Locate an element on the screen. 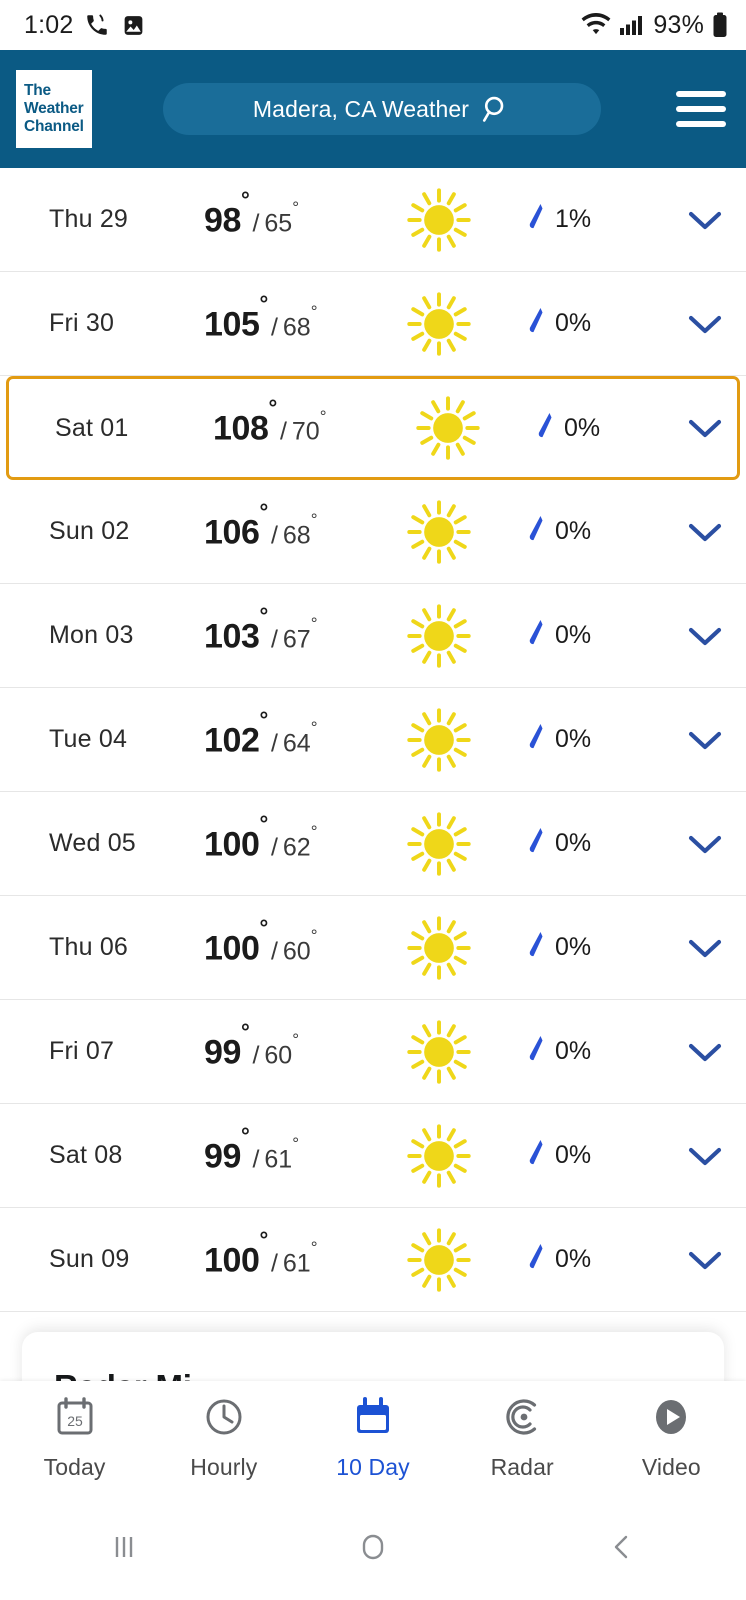 Image resolution: width=746 pixels, height=1600 pixels. android-navigation-bar is located at coordinates (373, 1546).